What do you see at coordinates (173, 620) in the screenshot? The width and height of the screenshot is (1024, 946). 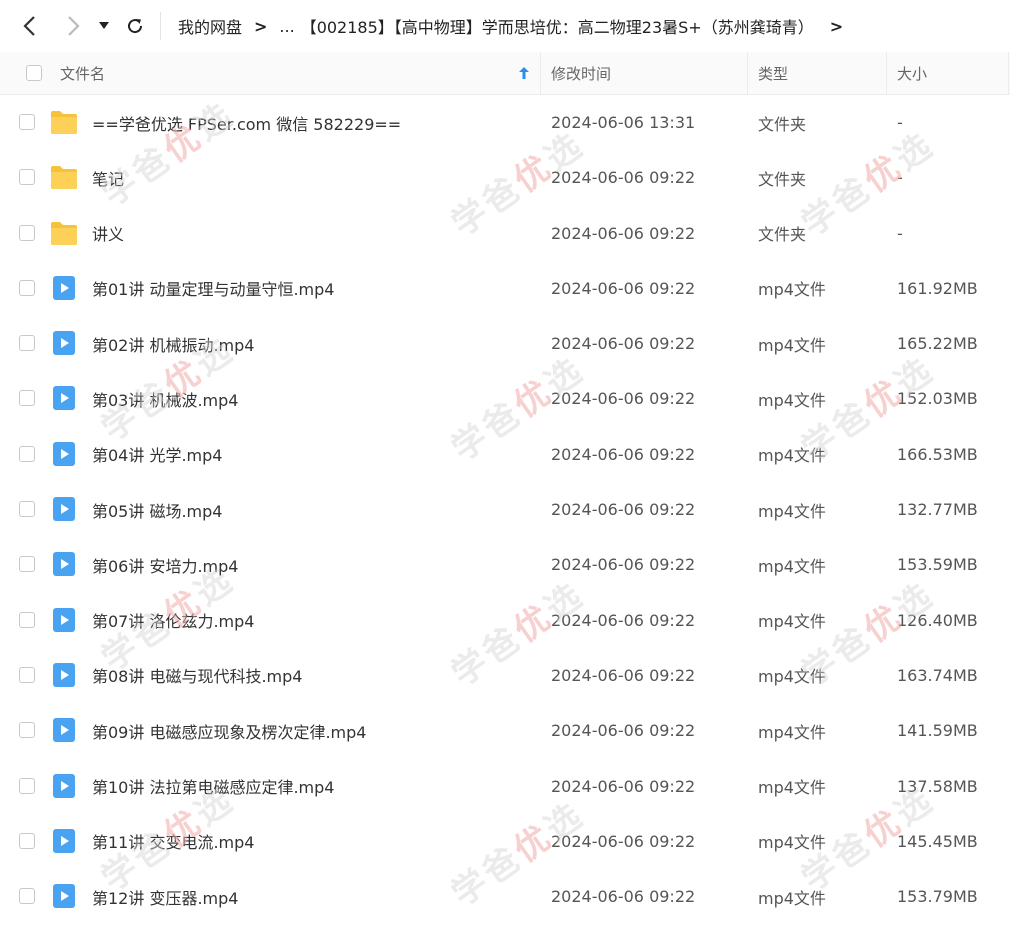 I see `file-name: 第07讲 洛伦兹力.mp4` at bounding box center [173, 620].